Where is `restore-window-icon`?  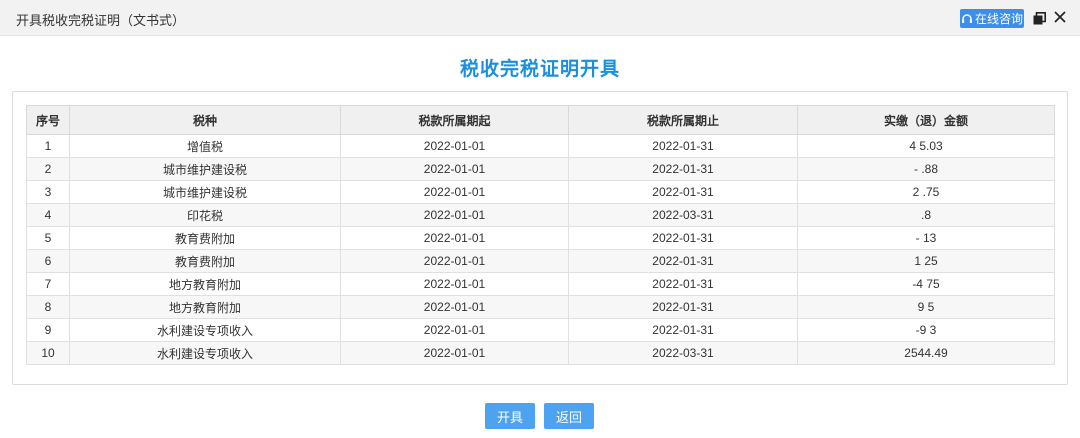
restore-window-icon is located at coordinates (1039, 18).